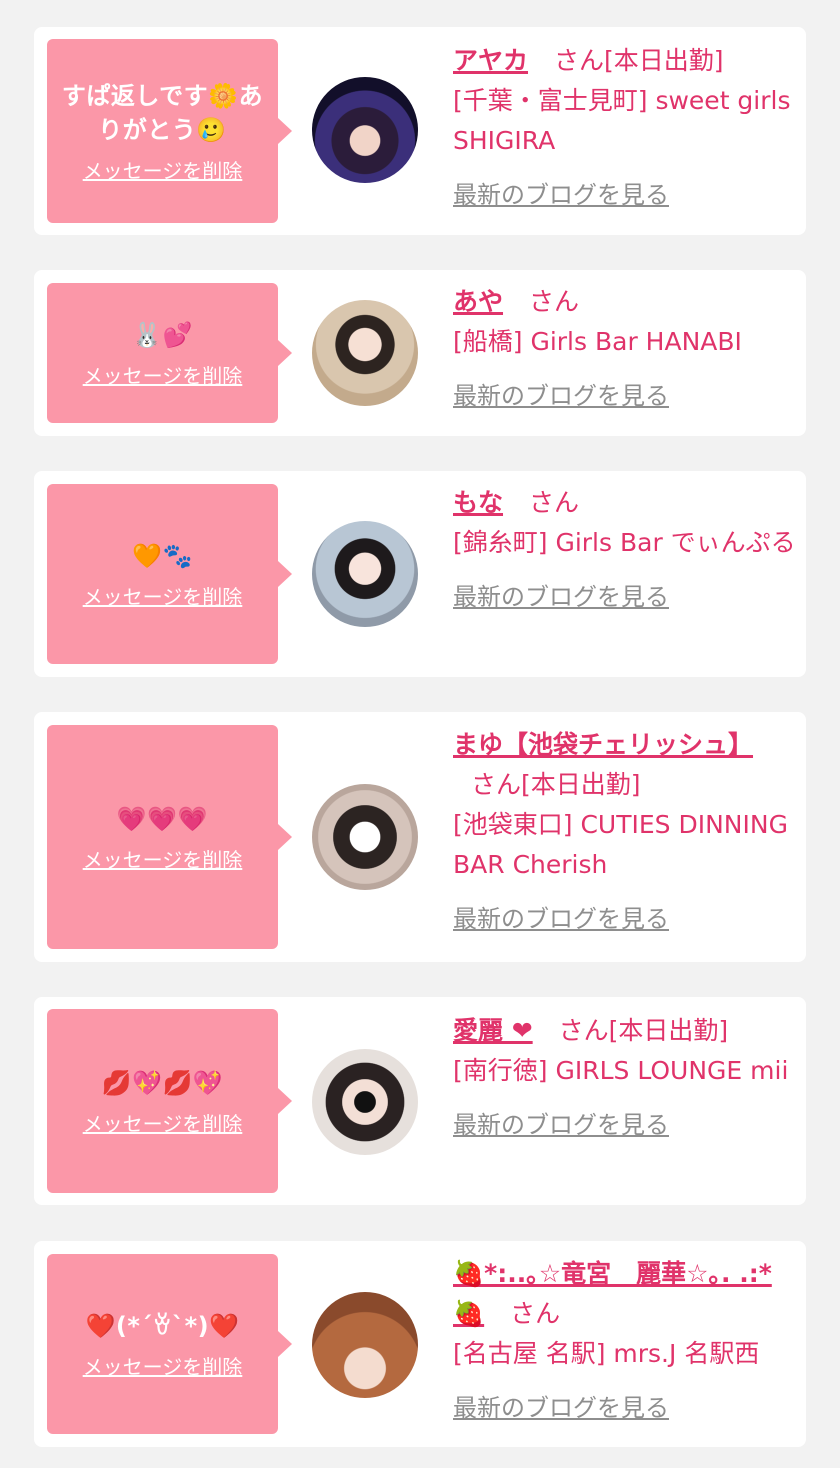 Image resolution: width=840 pixels, height=1468 pixels. Describe the element at coordinates (169, 353) in the screenshot. I see `message-bubble: 🐰💕 メッセージを削除` at that location.